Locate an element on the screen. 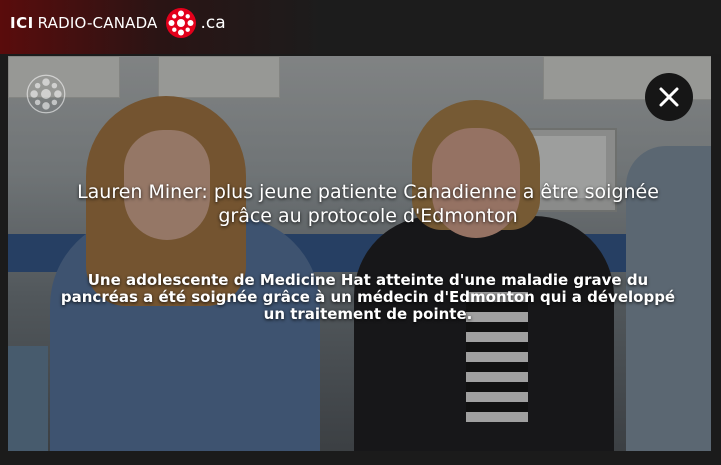 This screenshot has width=721, height=465. radio-canada-logo: ICI RADIO-CANADA .ca is located at coordinates (118, 23).